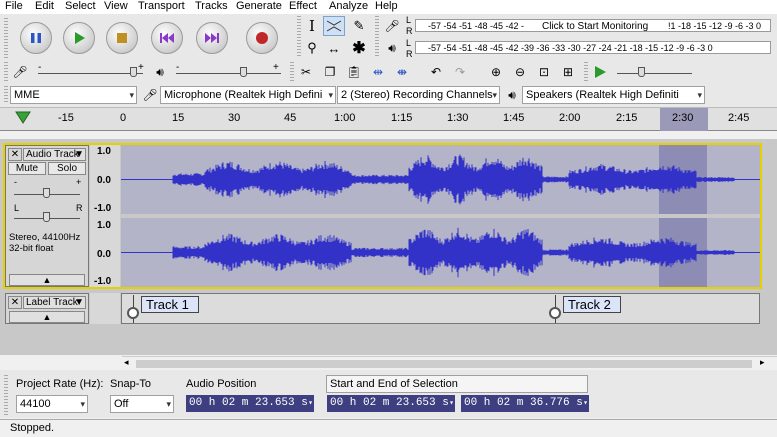  I want to click on play-speed-thumb, so click(641, 72).